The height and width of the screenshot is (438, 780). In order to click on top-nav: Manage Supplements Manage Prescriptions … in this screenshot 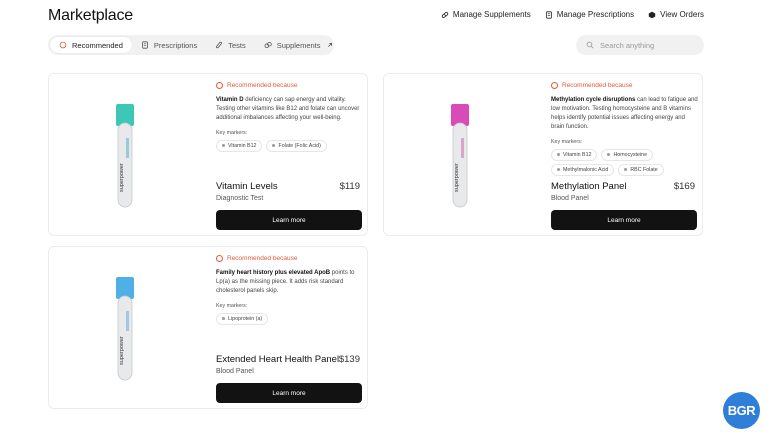, I will do `click(572, 14)`.